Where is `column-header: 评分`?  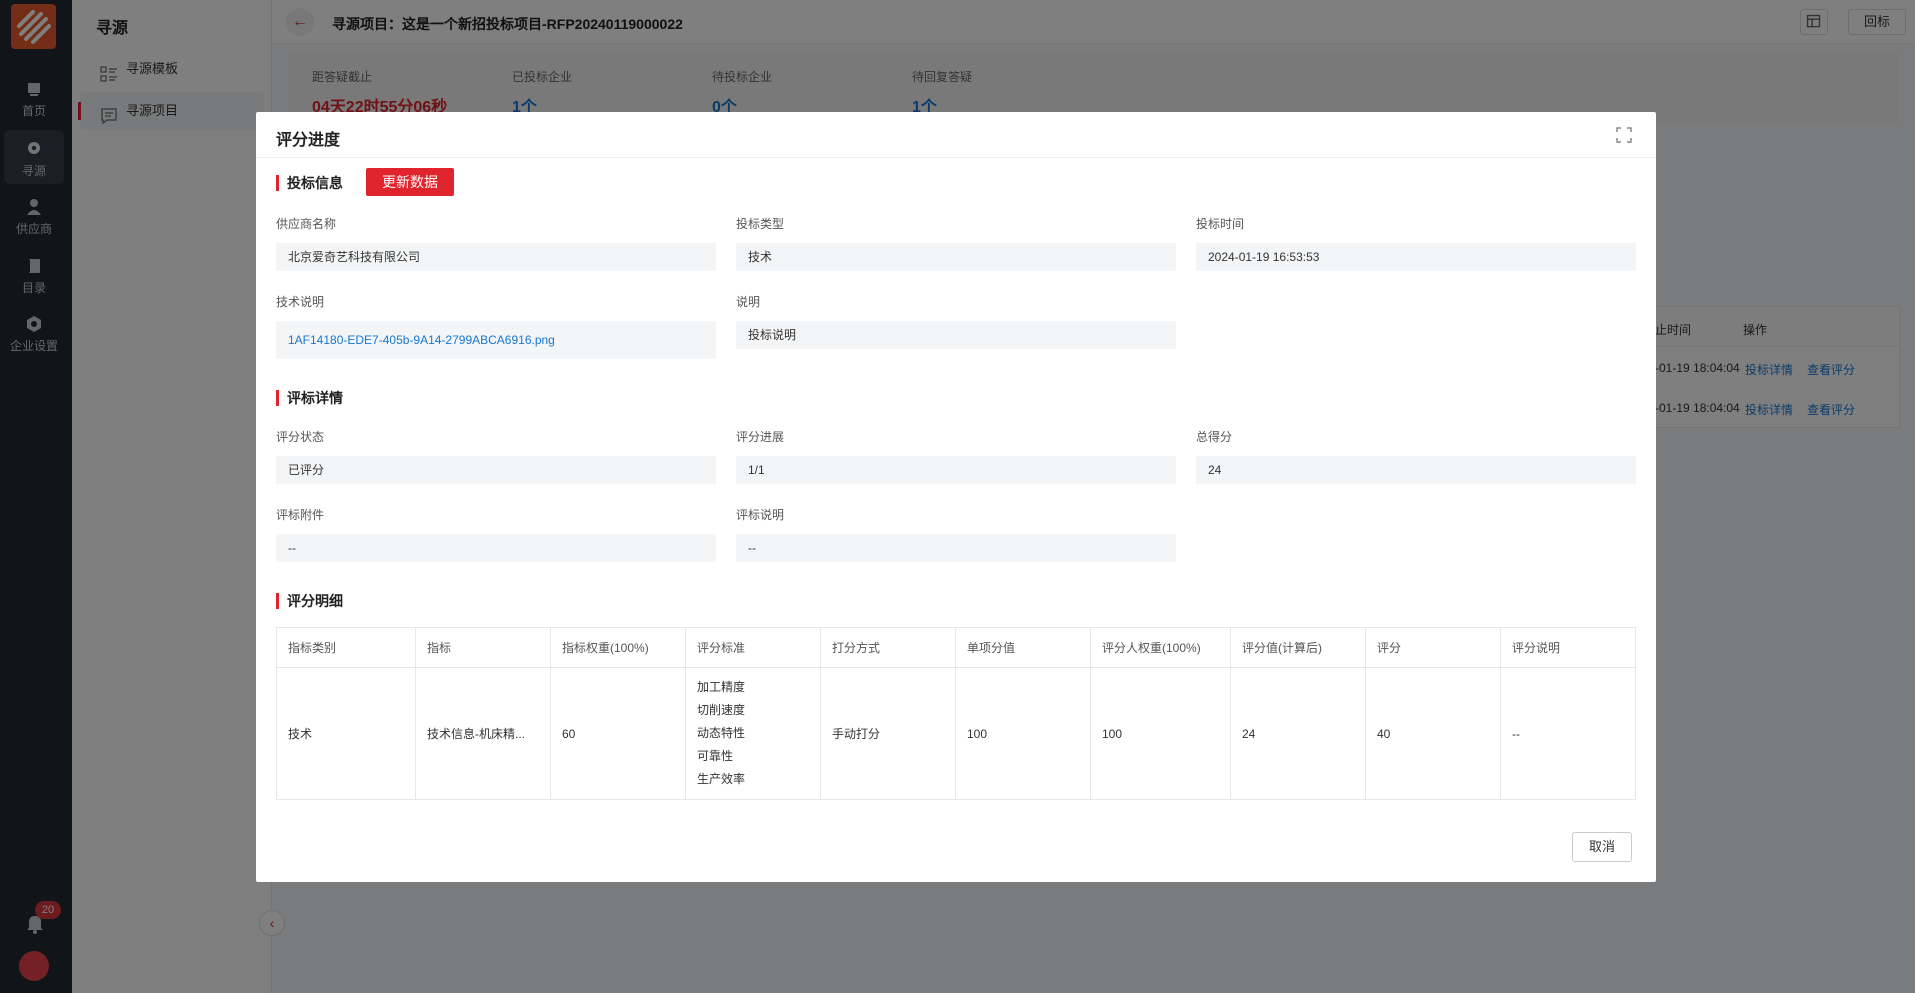 column-header: 评分 is located at coordinates (1433, 647).